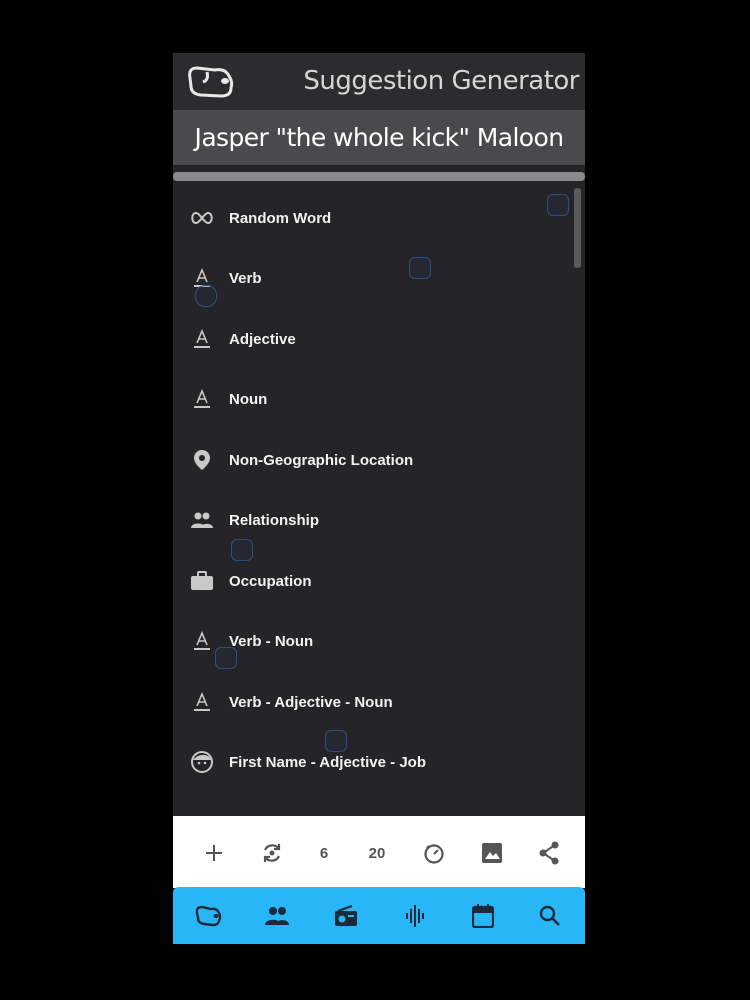  I want to click on plus-icon, so click(214, 853).